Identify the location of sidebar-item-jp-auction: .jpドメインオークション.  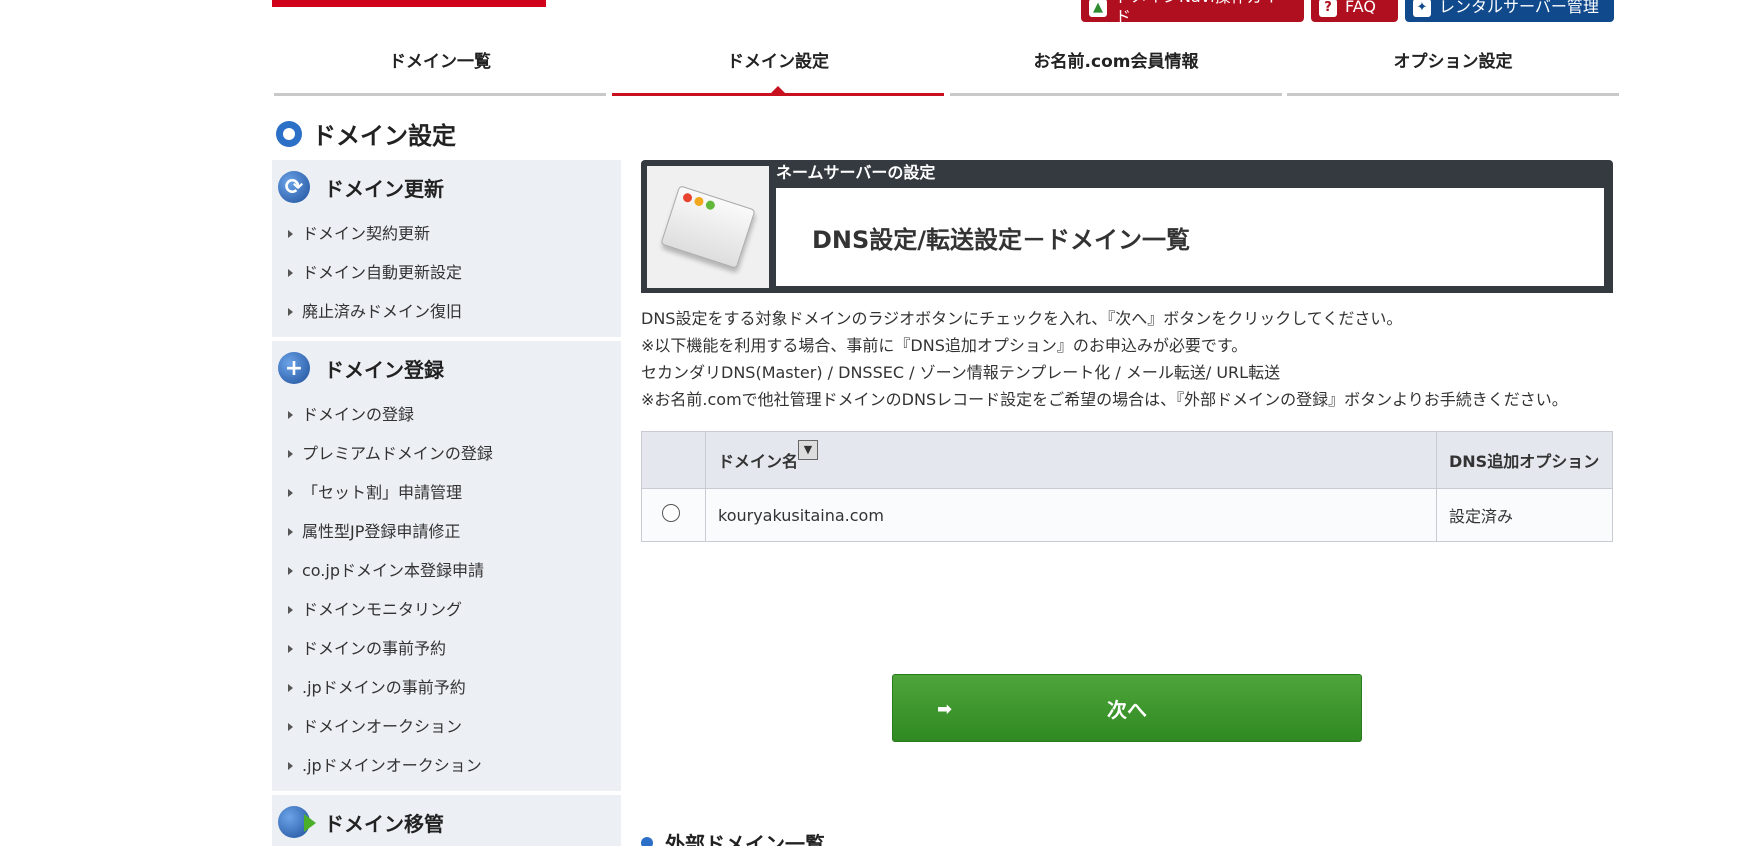
(446, 765).